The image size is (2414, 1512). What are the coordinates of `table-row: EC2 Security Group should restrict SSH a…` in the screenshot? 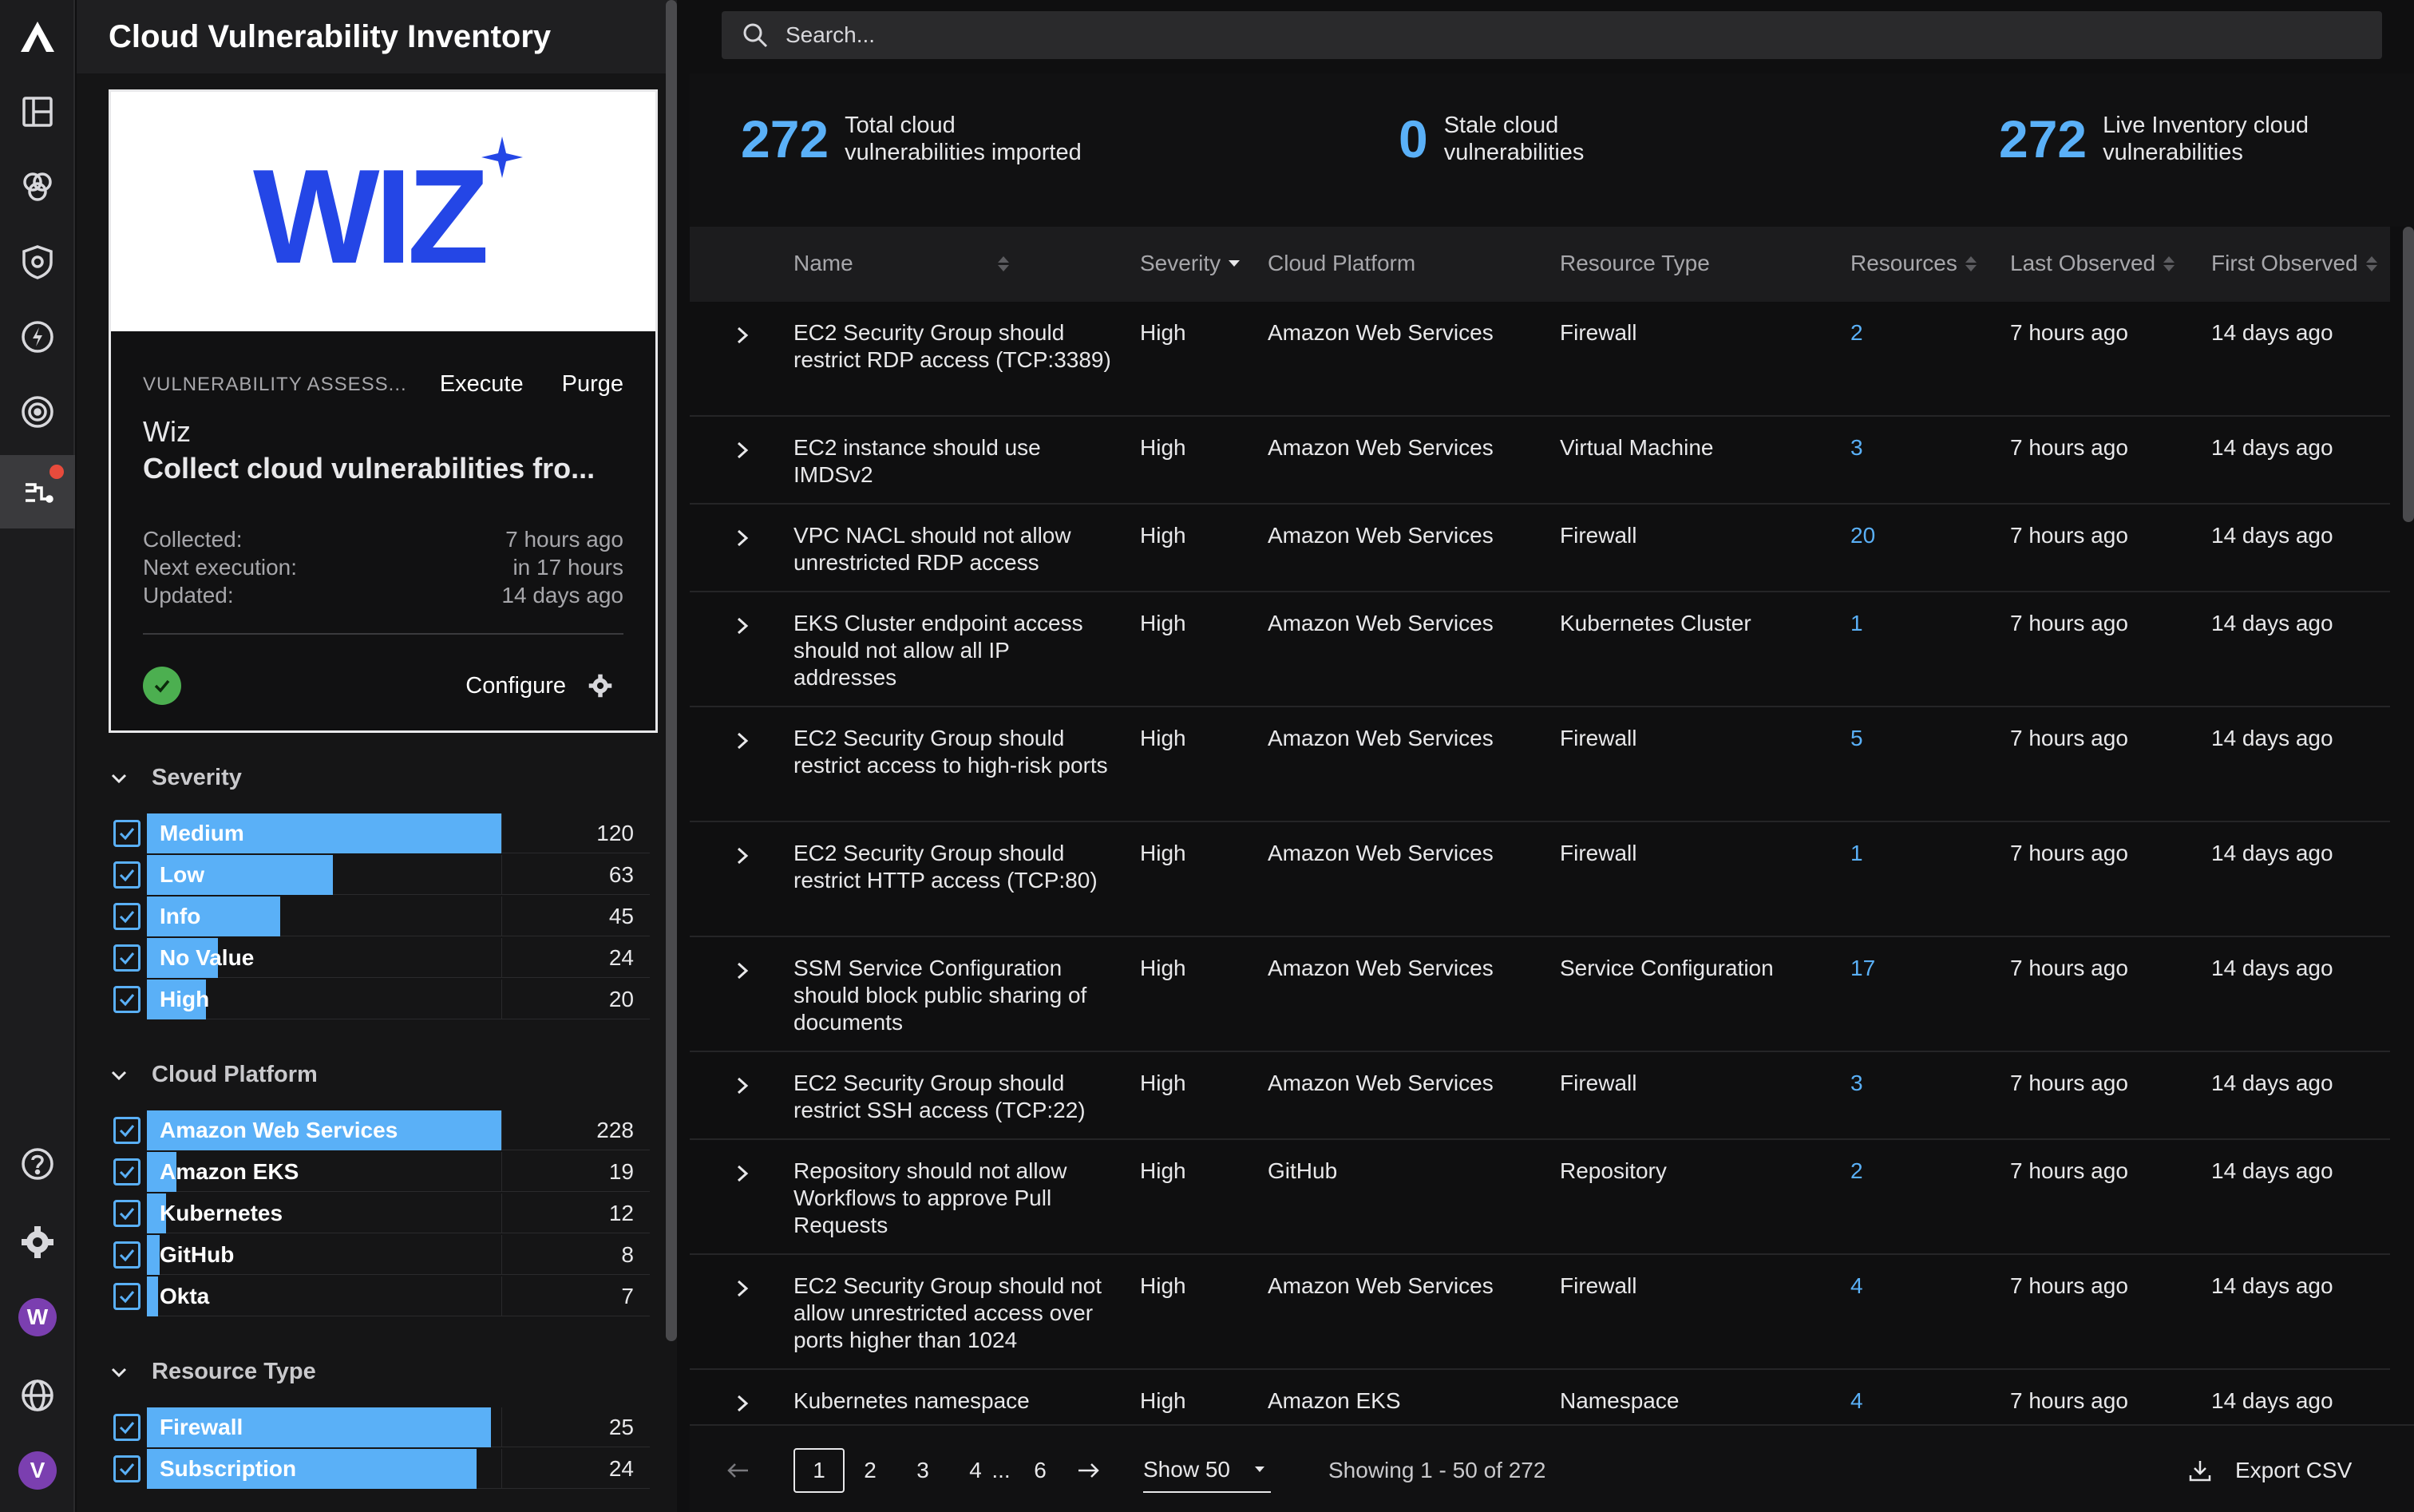 It's located at (1540, 1096).